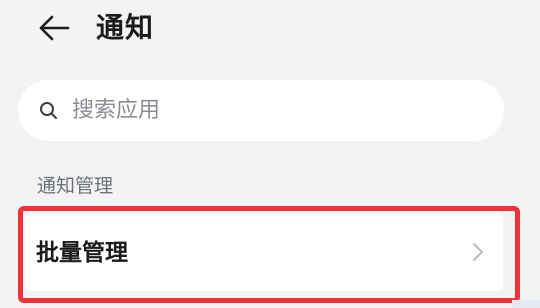 This screenshot has width=540, height=308. I want to click on search-input, so click(272, 110).